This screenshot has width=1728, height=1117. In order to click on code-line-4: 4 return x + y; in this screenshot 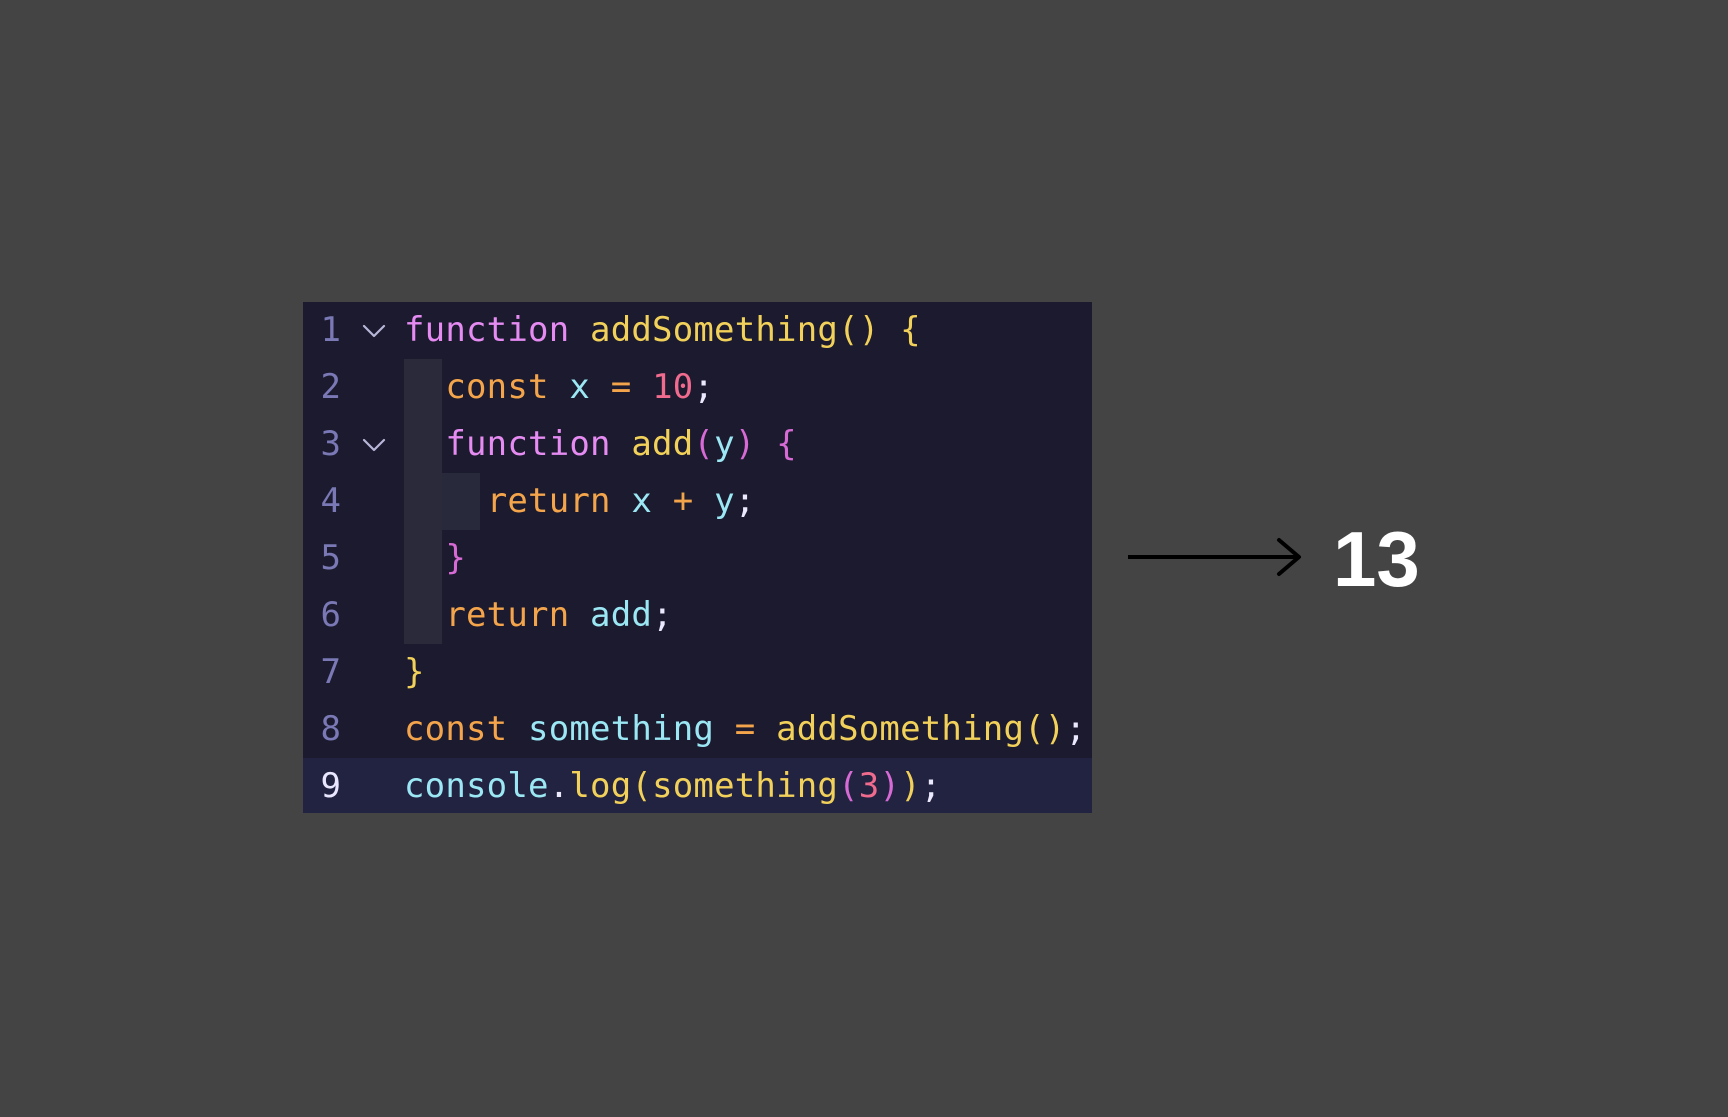, I will do `click(697, 501)`.